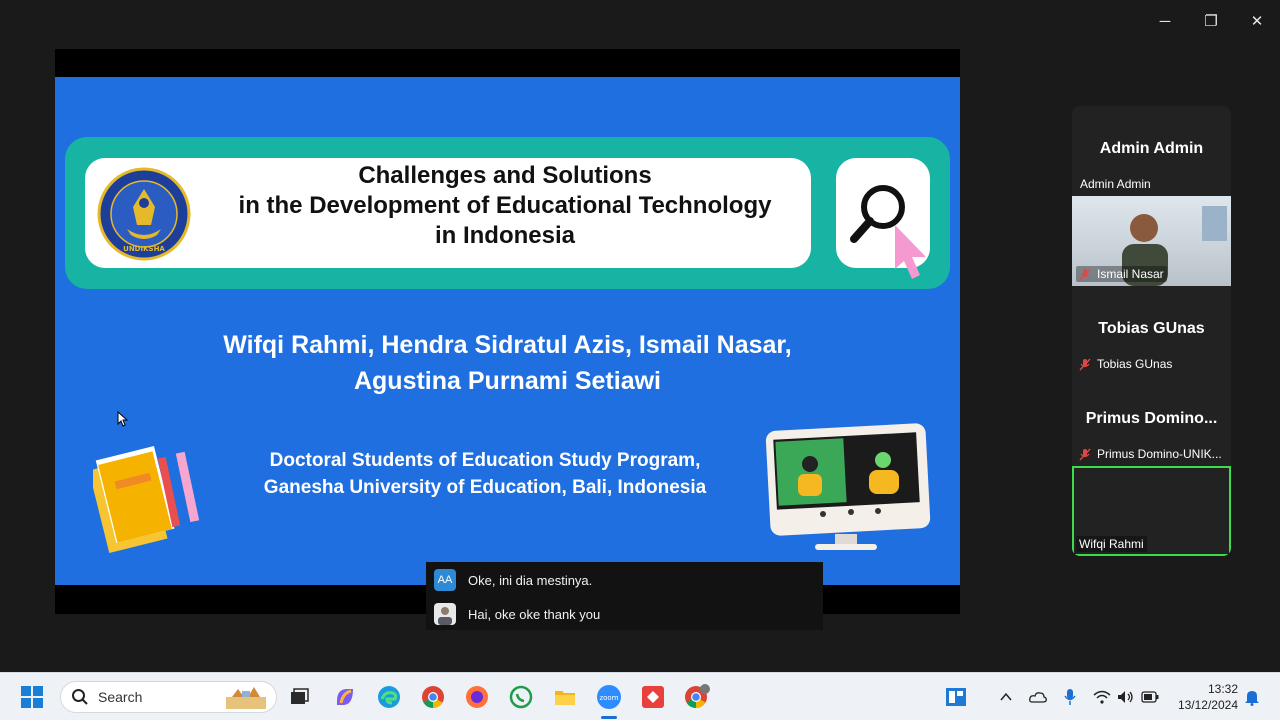 Image resolution: width=1280 pixels, height=720 pixels. What do you see at coordinates (1102, 697) in the screenshot?
I see `wifi-icon` at bounding box center [1102, 697].